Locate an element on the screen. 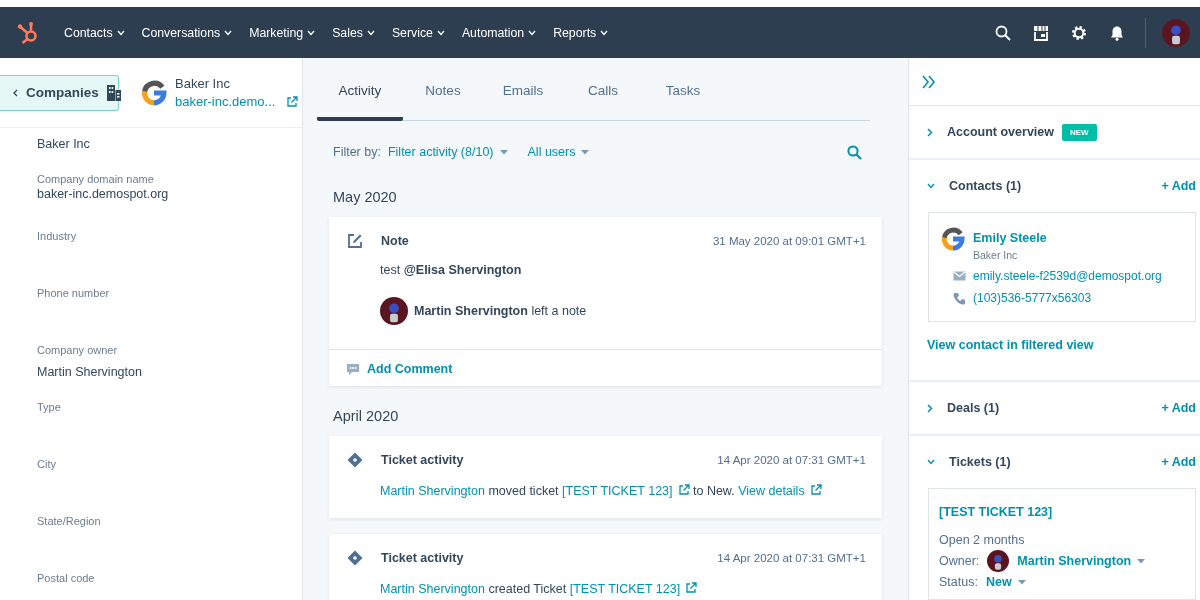 The width and height of the screenshot is (1200, 600). owner-label: Owner: is located at coordinates (959, 561).